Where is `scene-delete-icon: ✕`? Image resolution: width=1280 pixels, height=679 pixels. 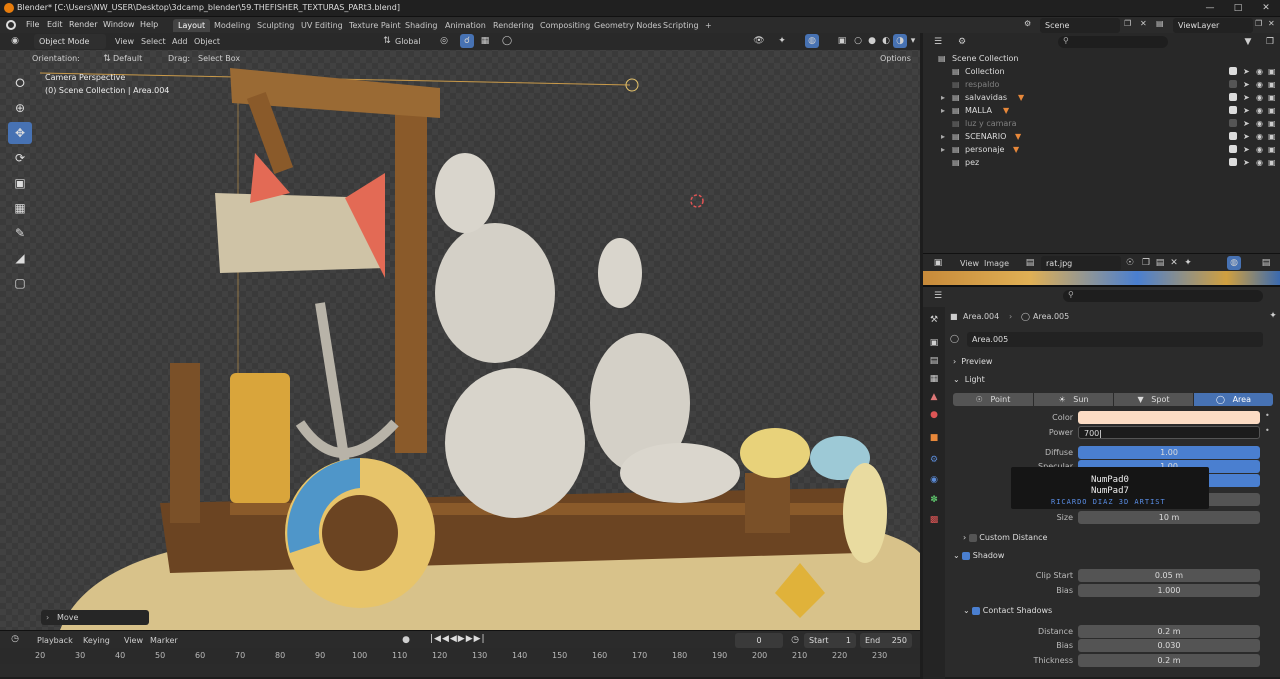 scene-delete-icon: ✕ is located at coordinates (1143, 23).